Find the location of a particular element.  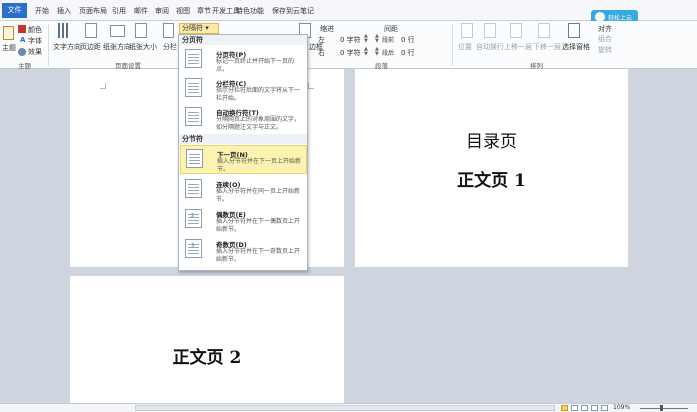

colors-button: 颜色 is located at coordinates (35, 30).